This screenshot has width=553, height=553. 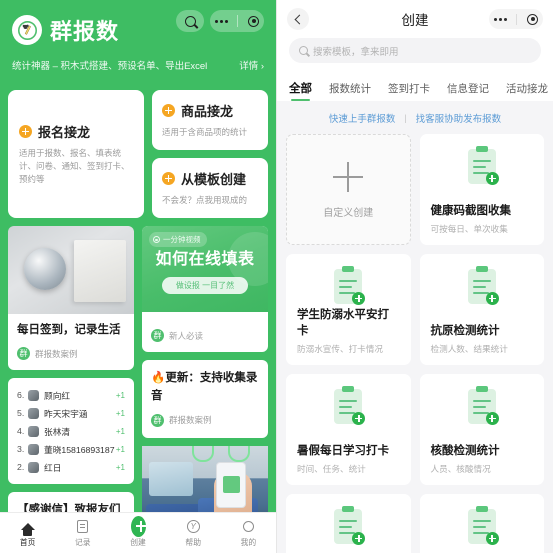 What do you see at coordinates (71, 449) in the screenshot?
I see `list-item: 3. 董晓15816893187 +1` at bounding box center [71, 449].